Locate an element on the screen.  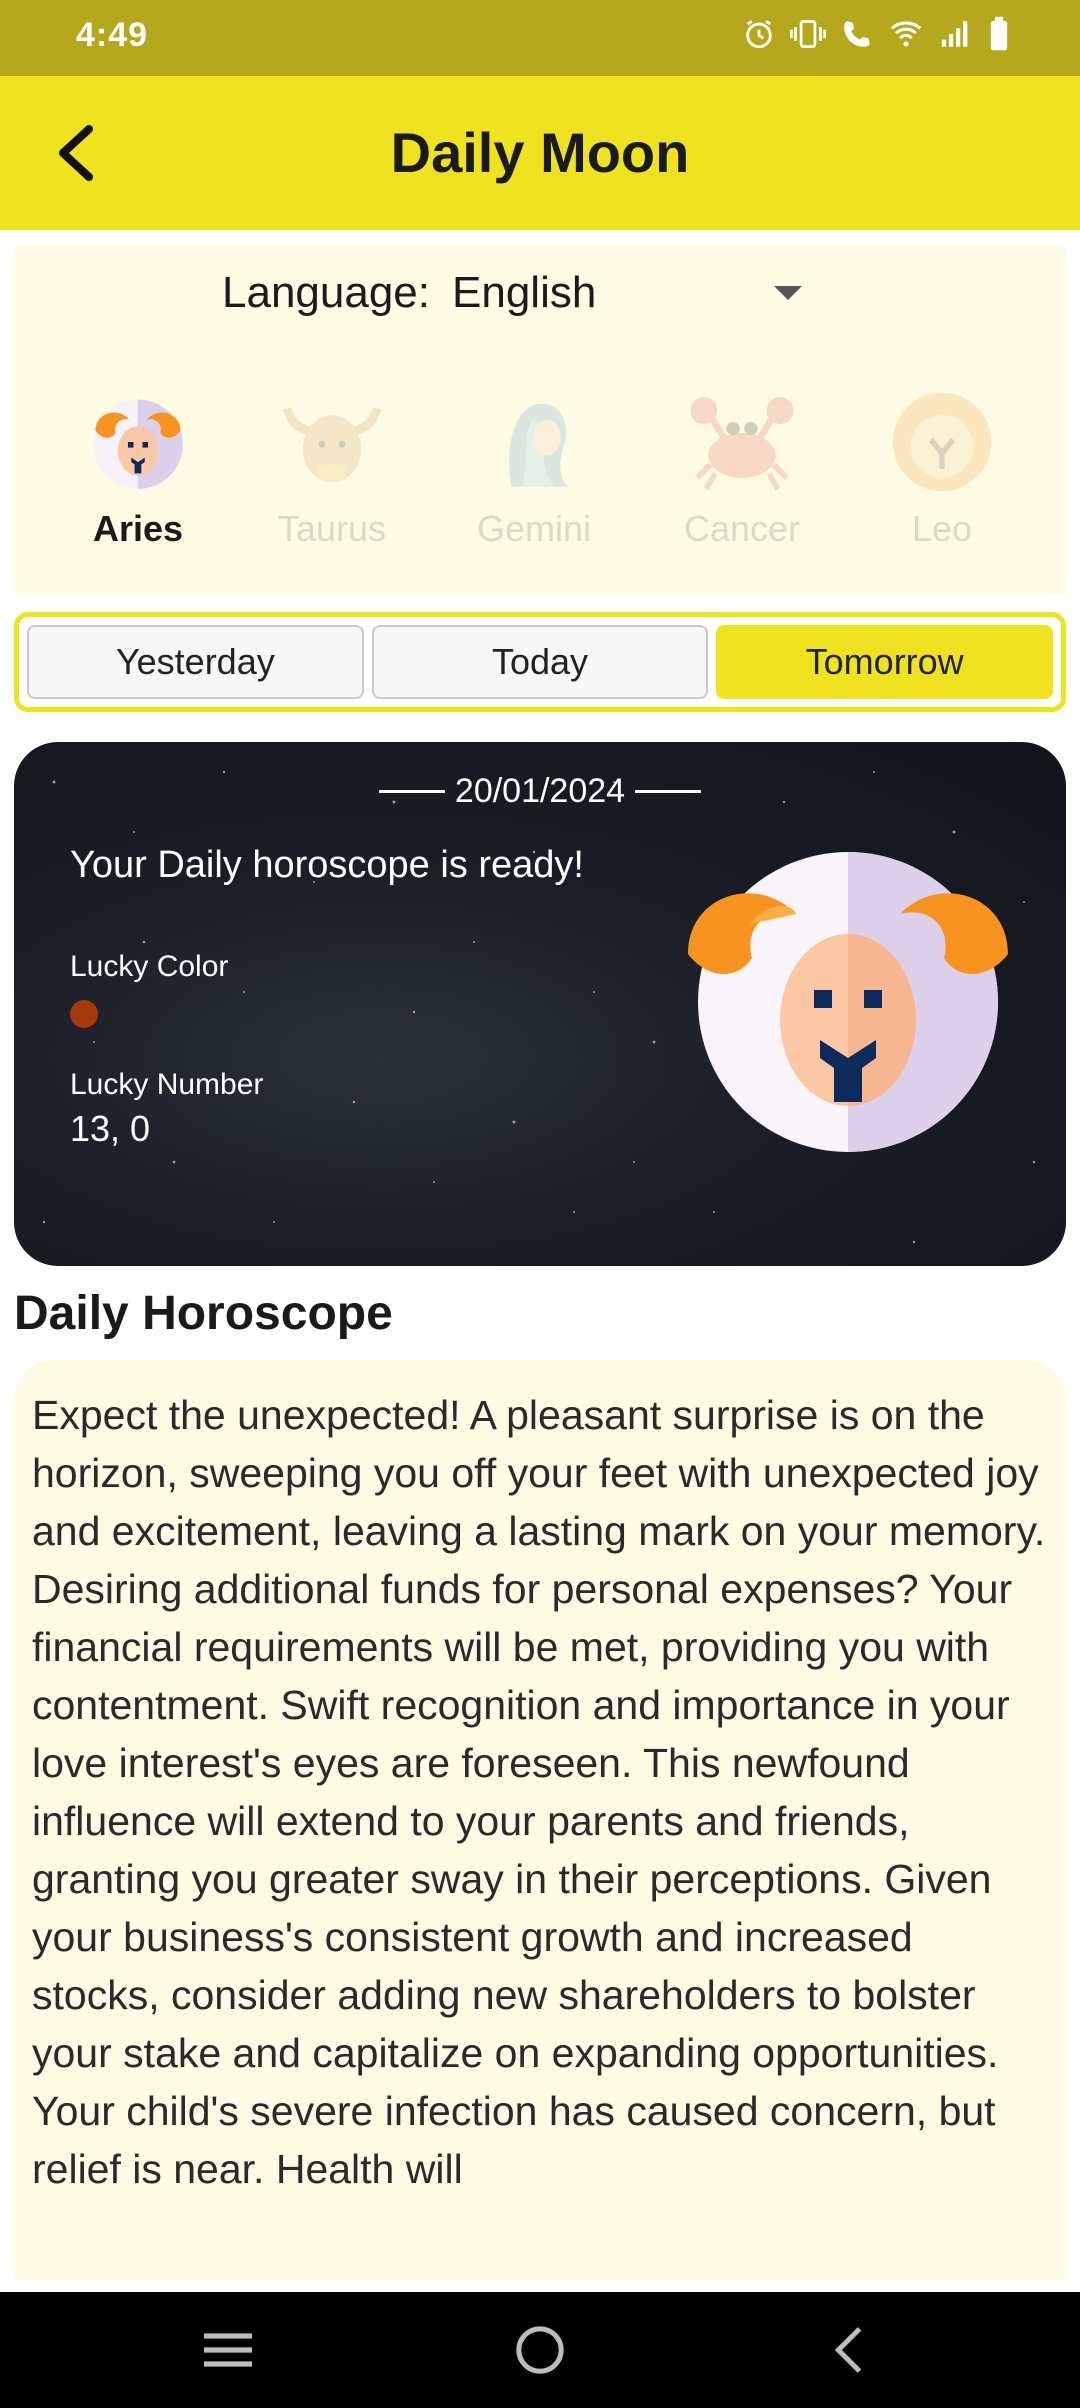
lucky-color-label: Lucky Color is located at coordinates (149, 966).